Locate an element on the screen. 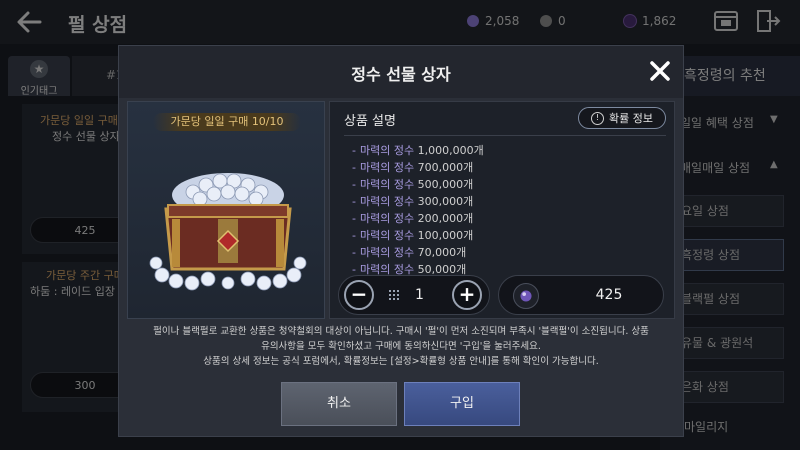 The width and height of the screenshot is (800, 450). list-item: - 마력의 정수 300,000개 is located at coordinates (413, 201).